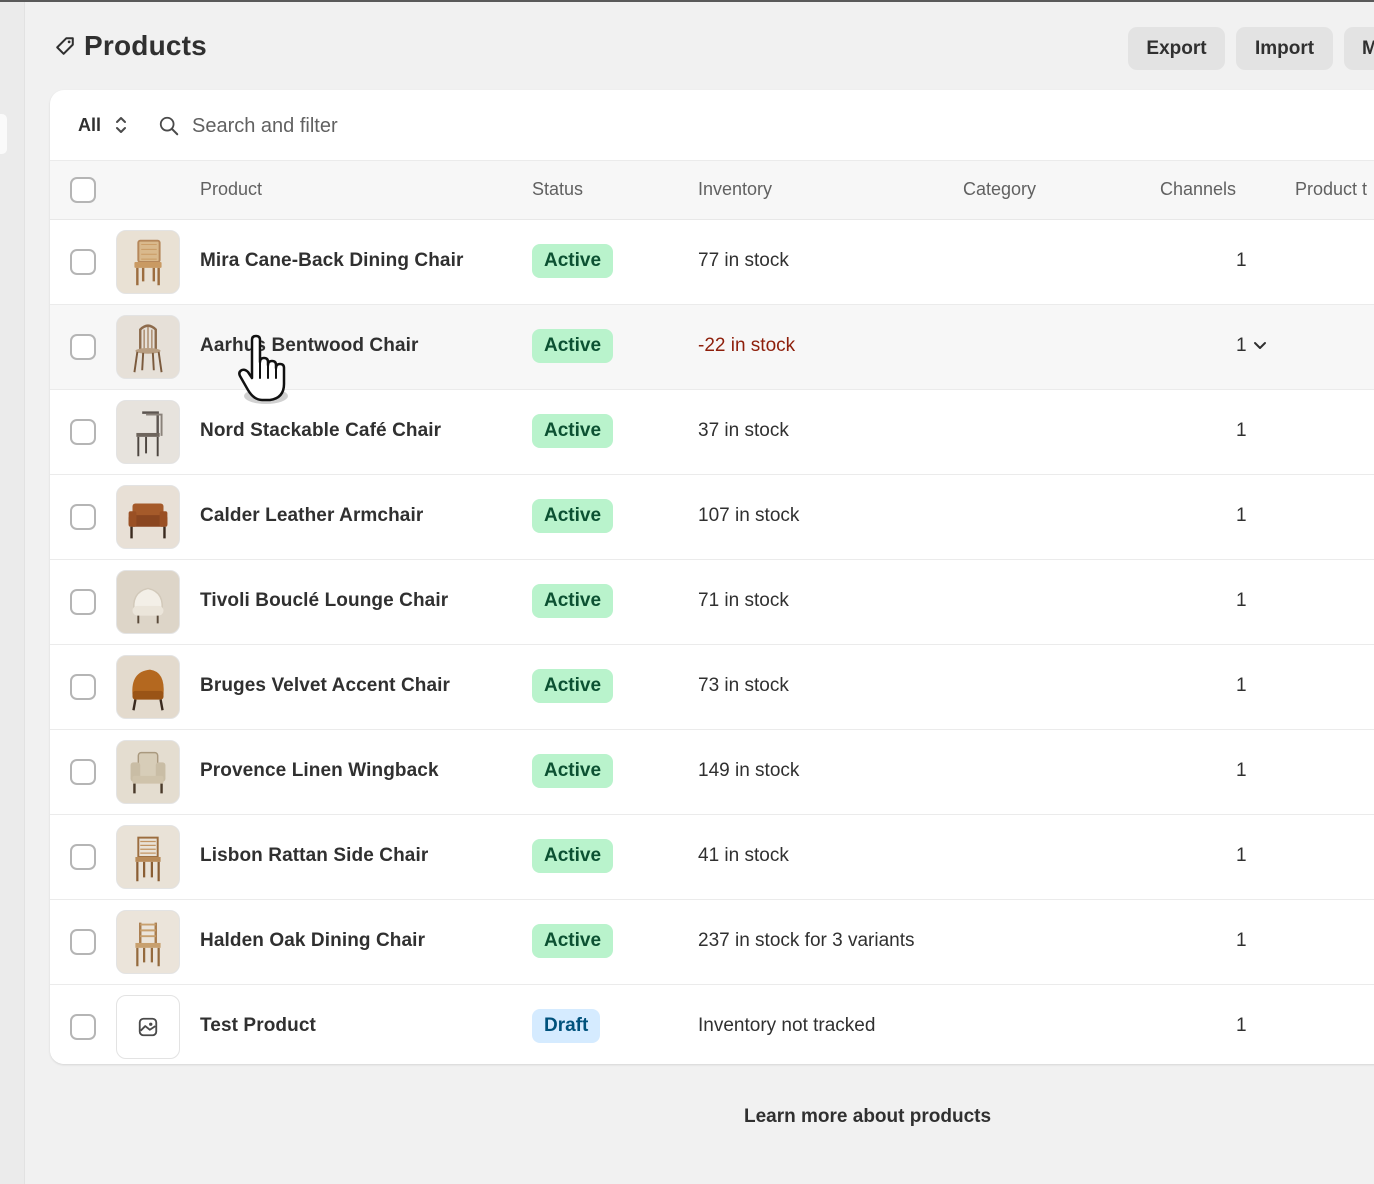 This screenshot has width=1374, height=1184. Describe the element at coordinates (806, 940) in the screenshot. I see `inventory-value: 237 in stock for 3 variants` at that location.